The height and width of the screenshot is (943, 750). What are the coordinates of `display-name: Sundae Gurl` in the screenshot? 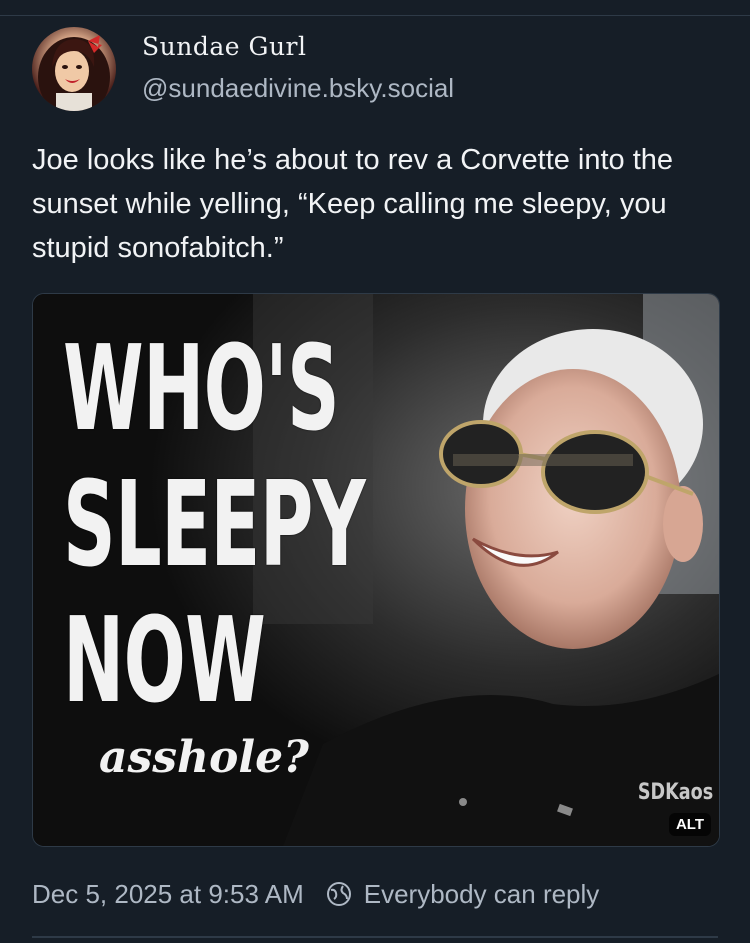 It's located at (298, 47).